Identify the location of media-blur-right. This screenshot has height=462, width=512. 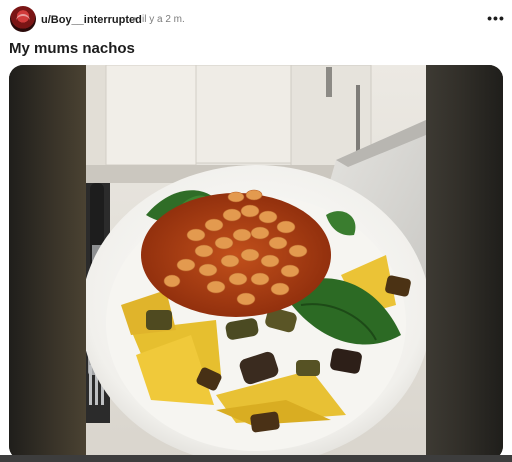
(464, 262).